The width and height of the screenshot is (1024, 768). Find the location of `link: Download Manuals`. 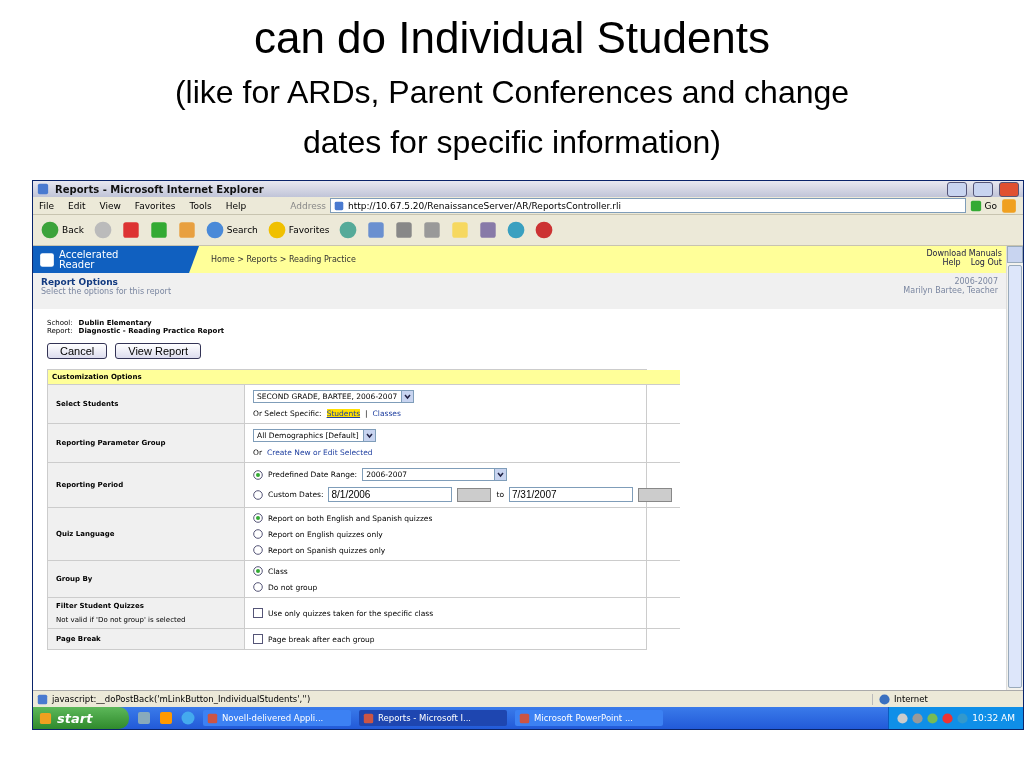

link: Download Manuals is located at coordinates (964, 253).